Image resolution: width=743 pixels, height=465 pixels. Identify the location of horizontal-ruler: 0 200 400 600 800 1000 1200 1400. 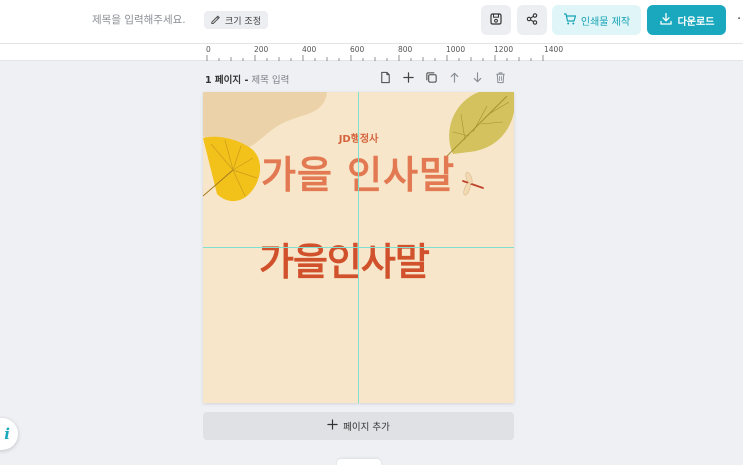
(371, 52).